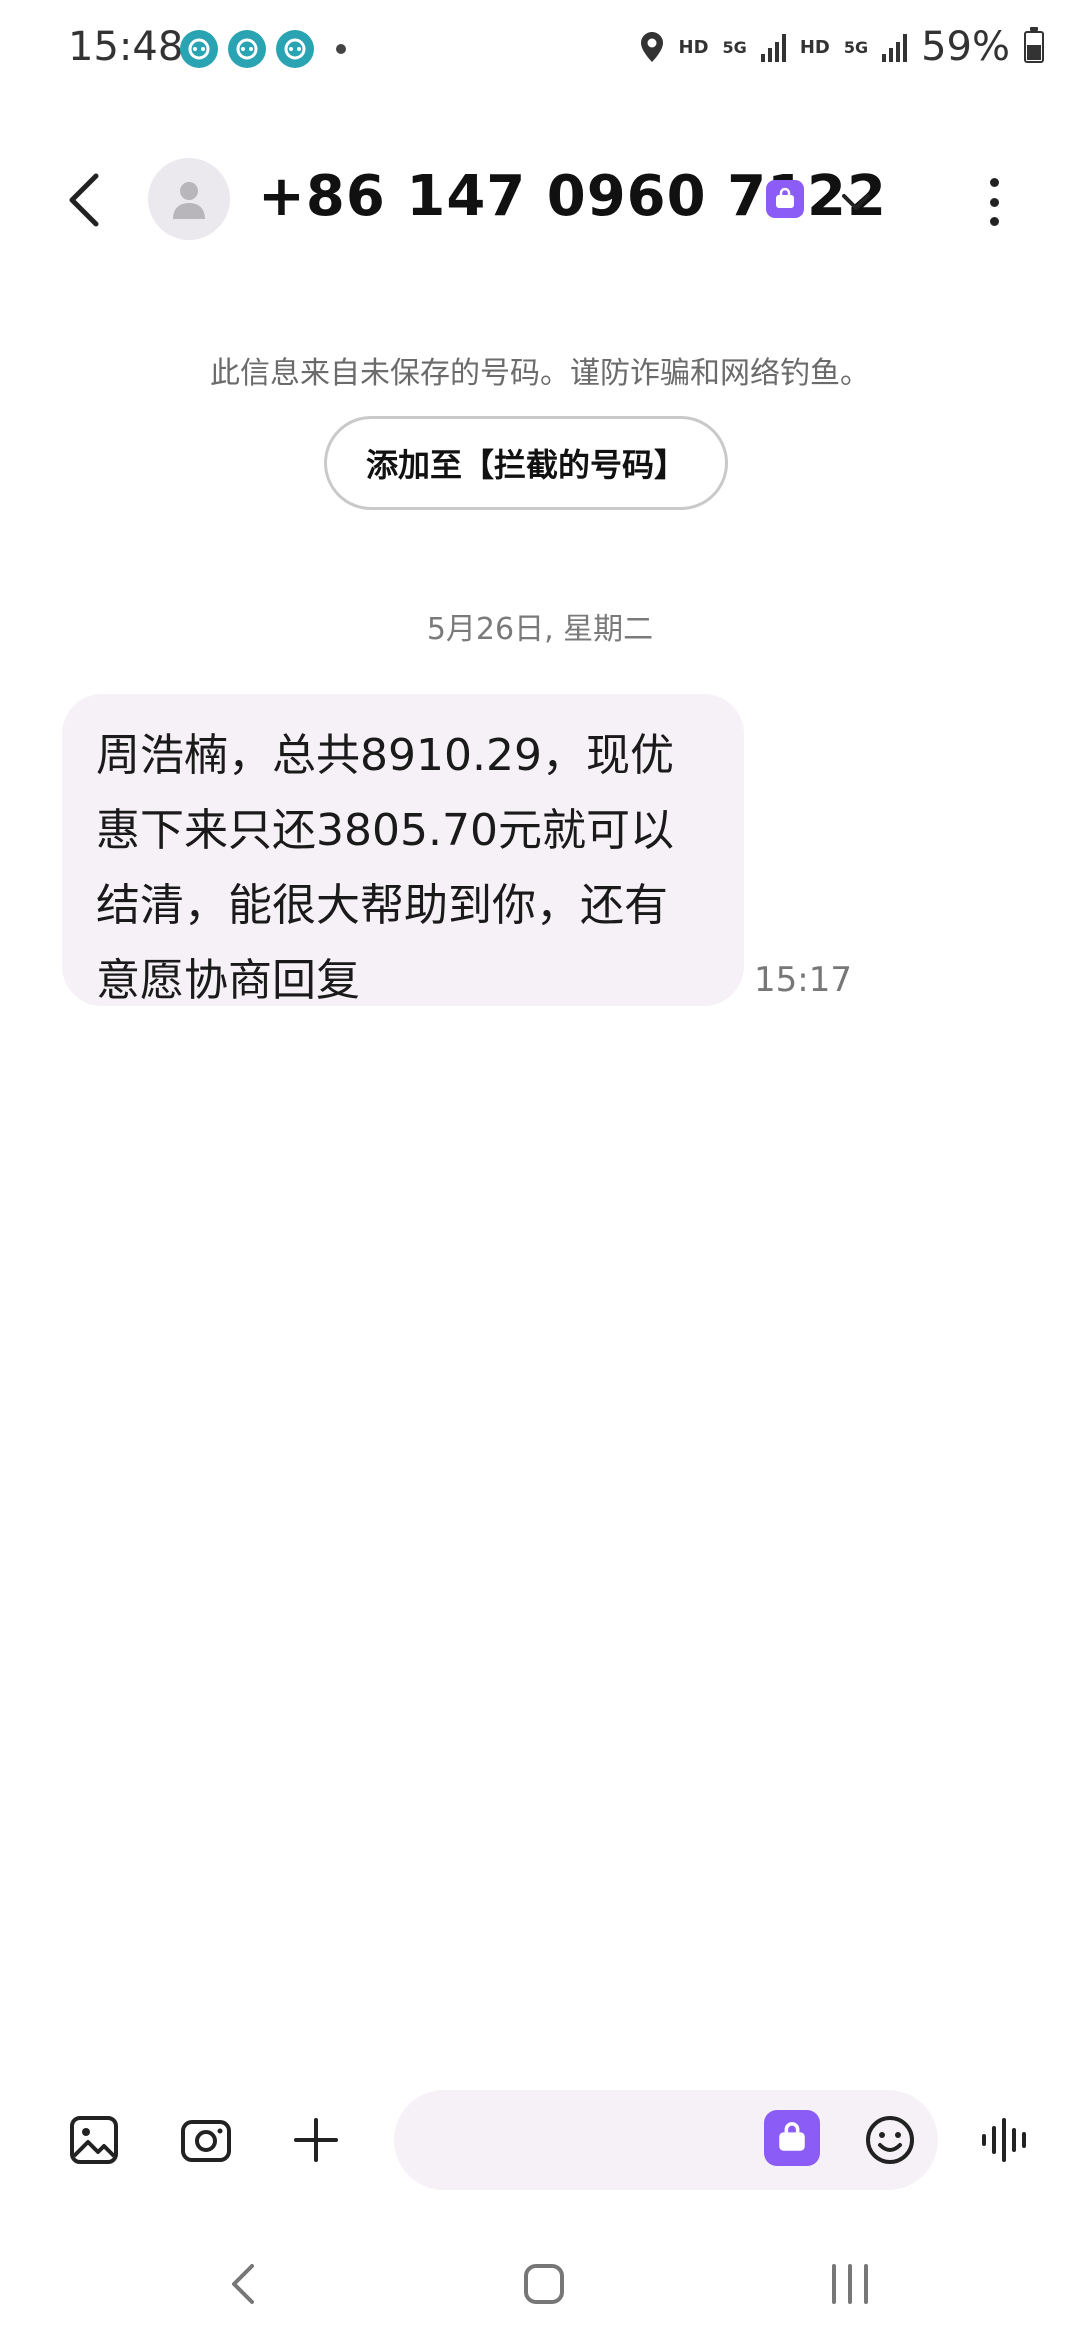 The width and height of the screenshot is (1080, 2340). I want to click on battery-icon, so click(1034, 45).